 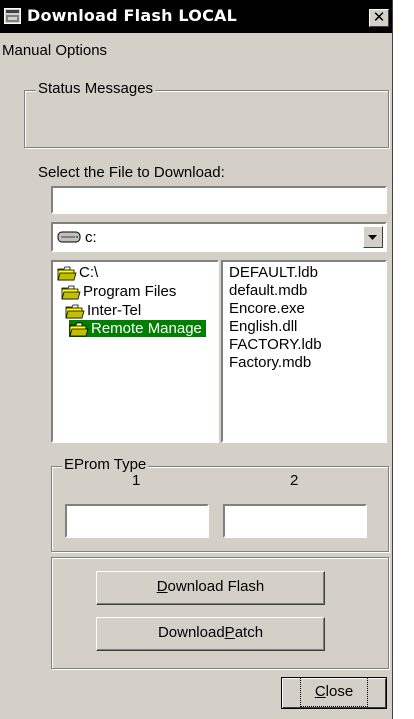 I want to click on status-messages-group, so click(x=206, y=119).